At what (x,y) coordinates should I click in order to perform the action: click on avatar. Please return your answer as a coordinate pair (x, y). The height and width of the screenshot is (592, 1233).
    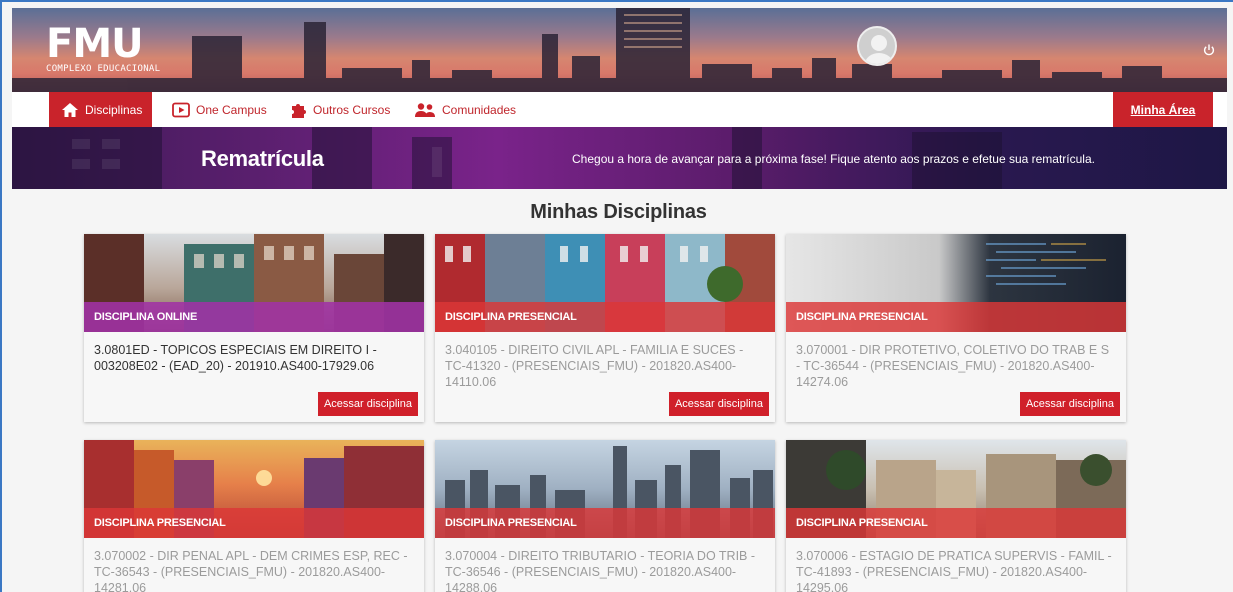
    Looking at the image, I should click on (877, 46).